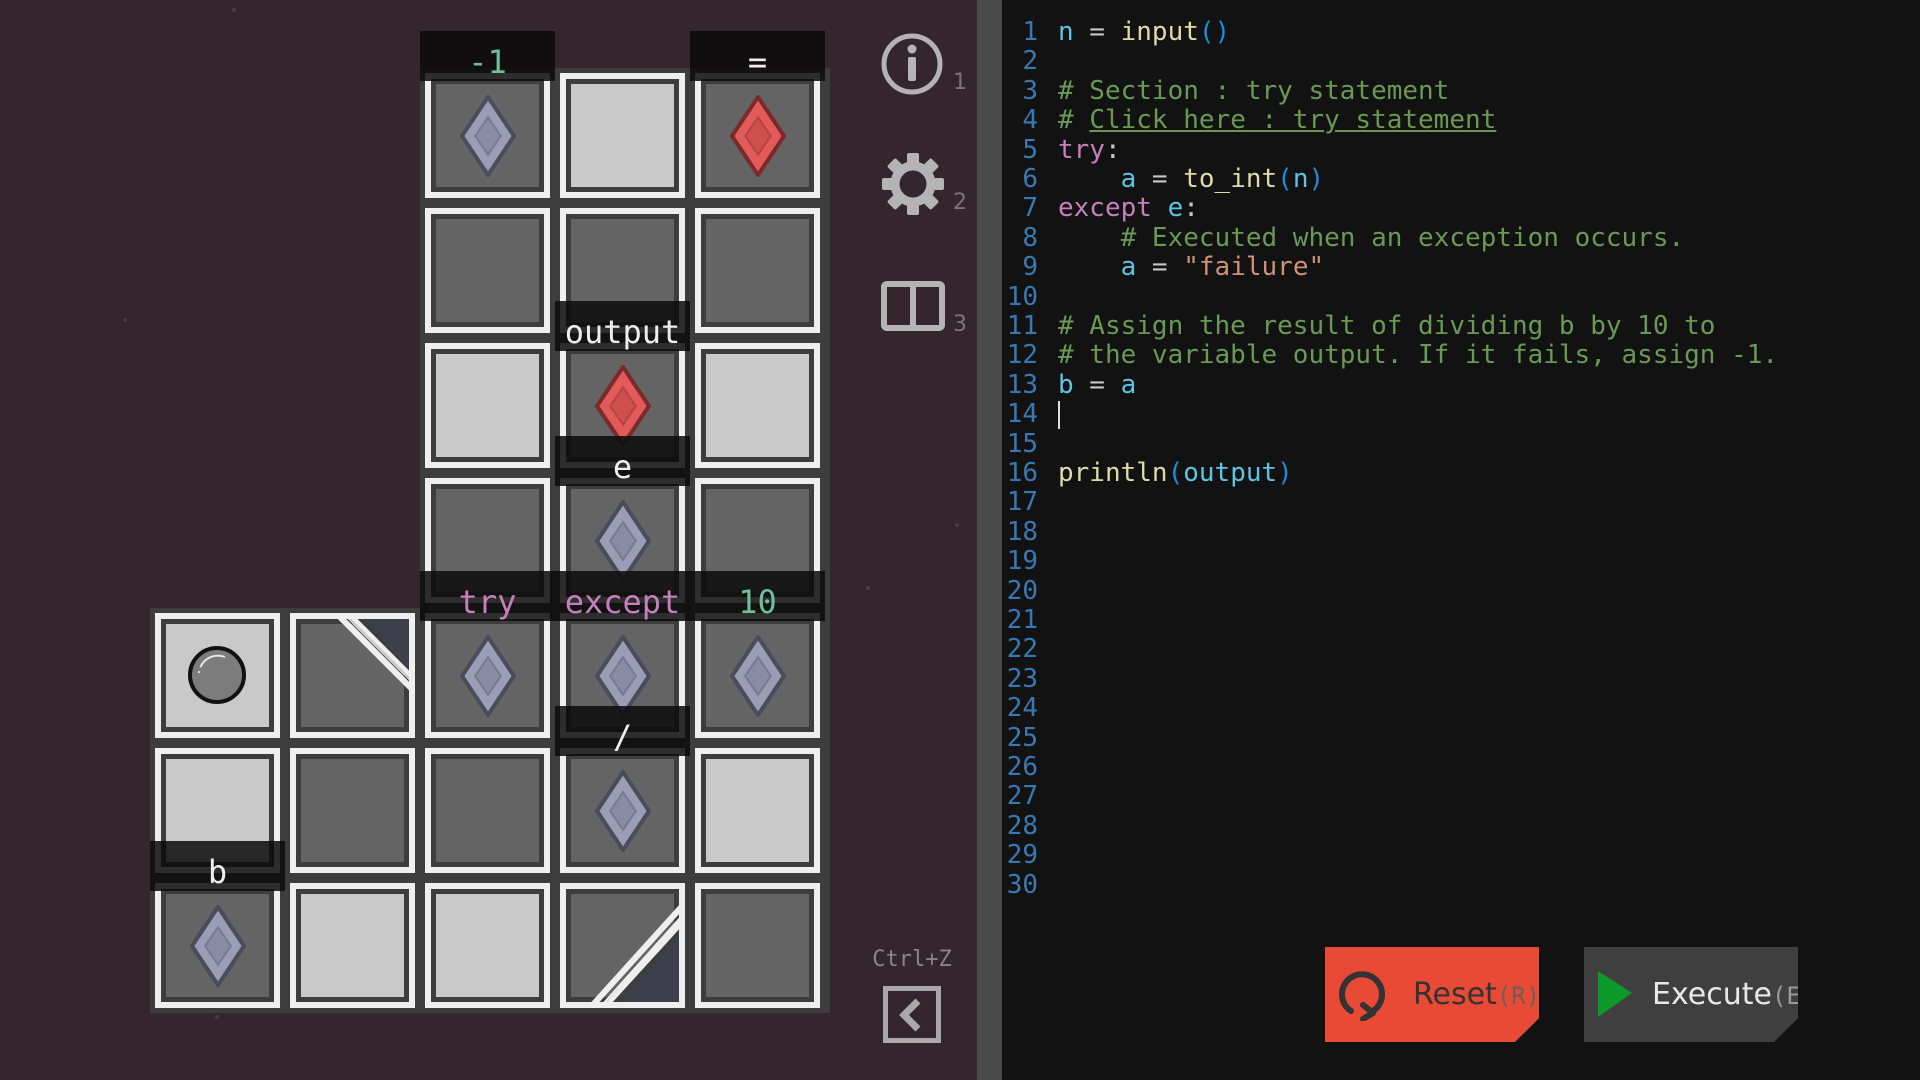 Image resolution: width=1920 pixels, height=1080 pixels. I want to click on reset-hotkey: (R), so click(1518, 996).